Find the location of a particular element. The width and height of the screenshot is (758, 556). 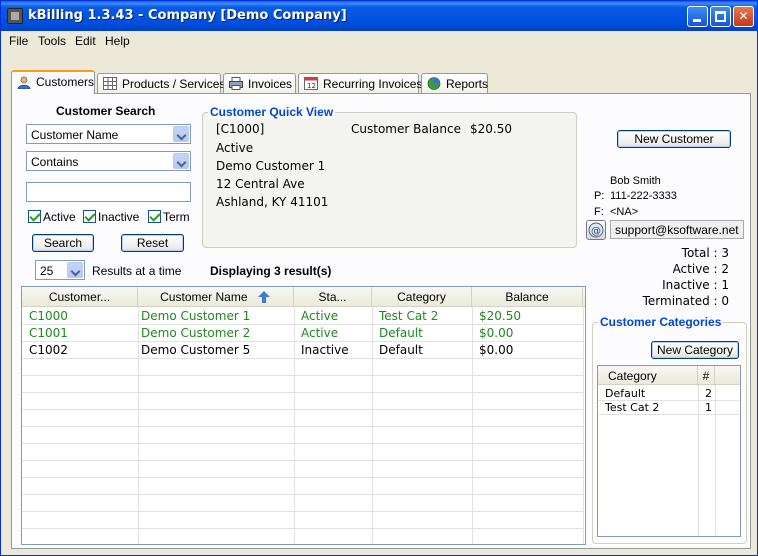

inactive-checkbox is located at coordinates (89, 216).